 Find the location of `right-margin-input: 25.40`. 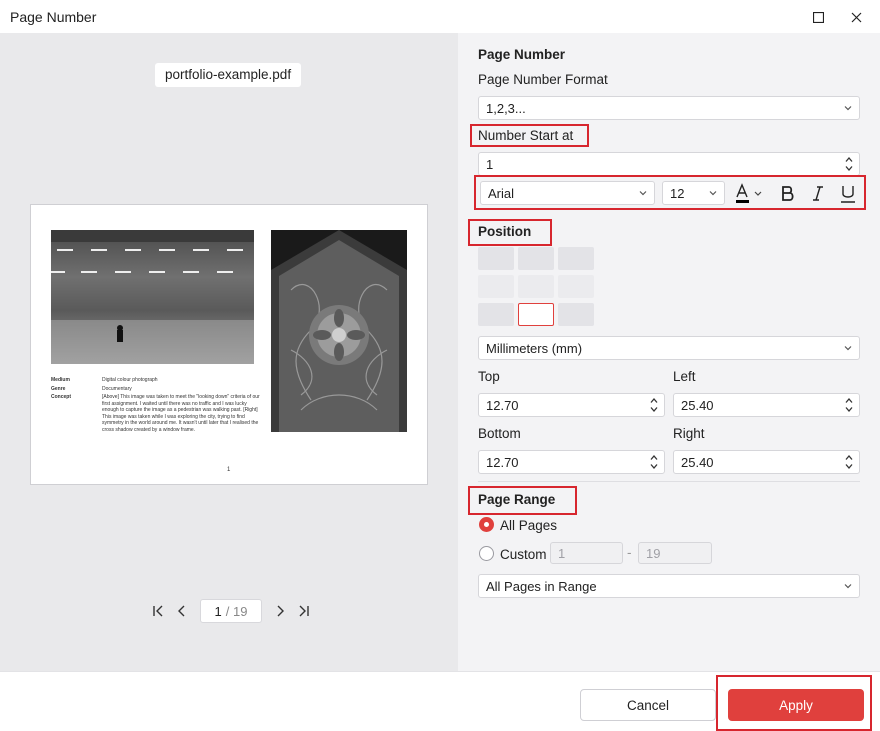

right-margin-input: 25.40 is located at coordinates (766, 462).